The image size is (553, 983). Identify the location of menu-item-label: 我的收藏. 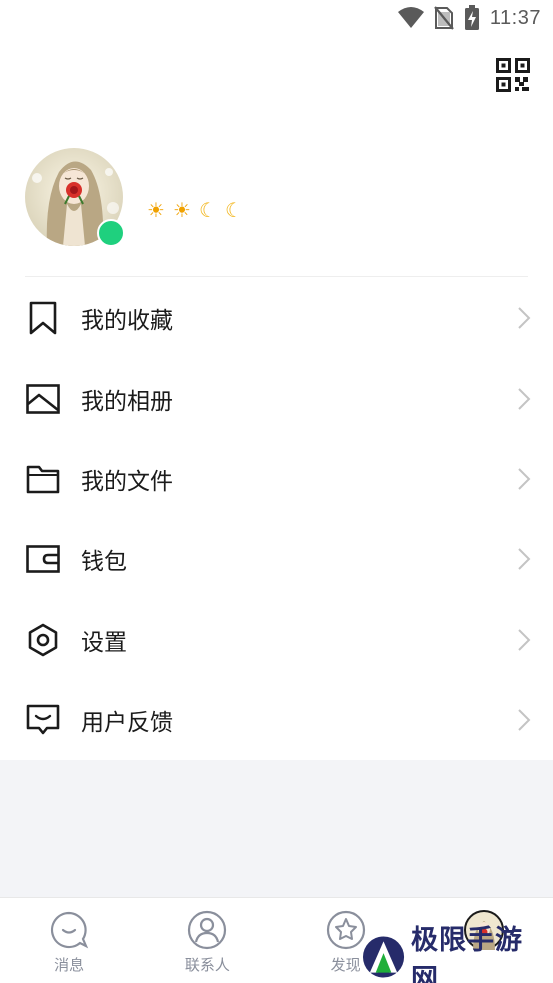
(127, 321).